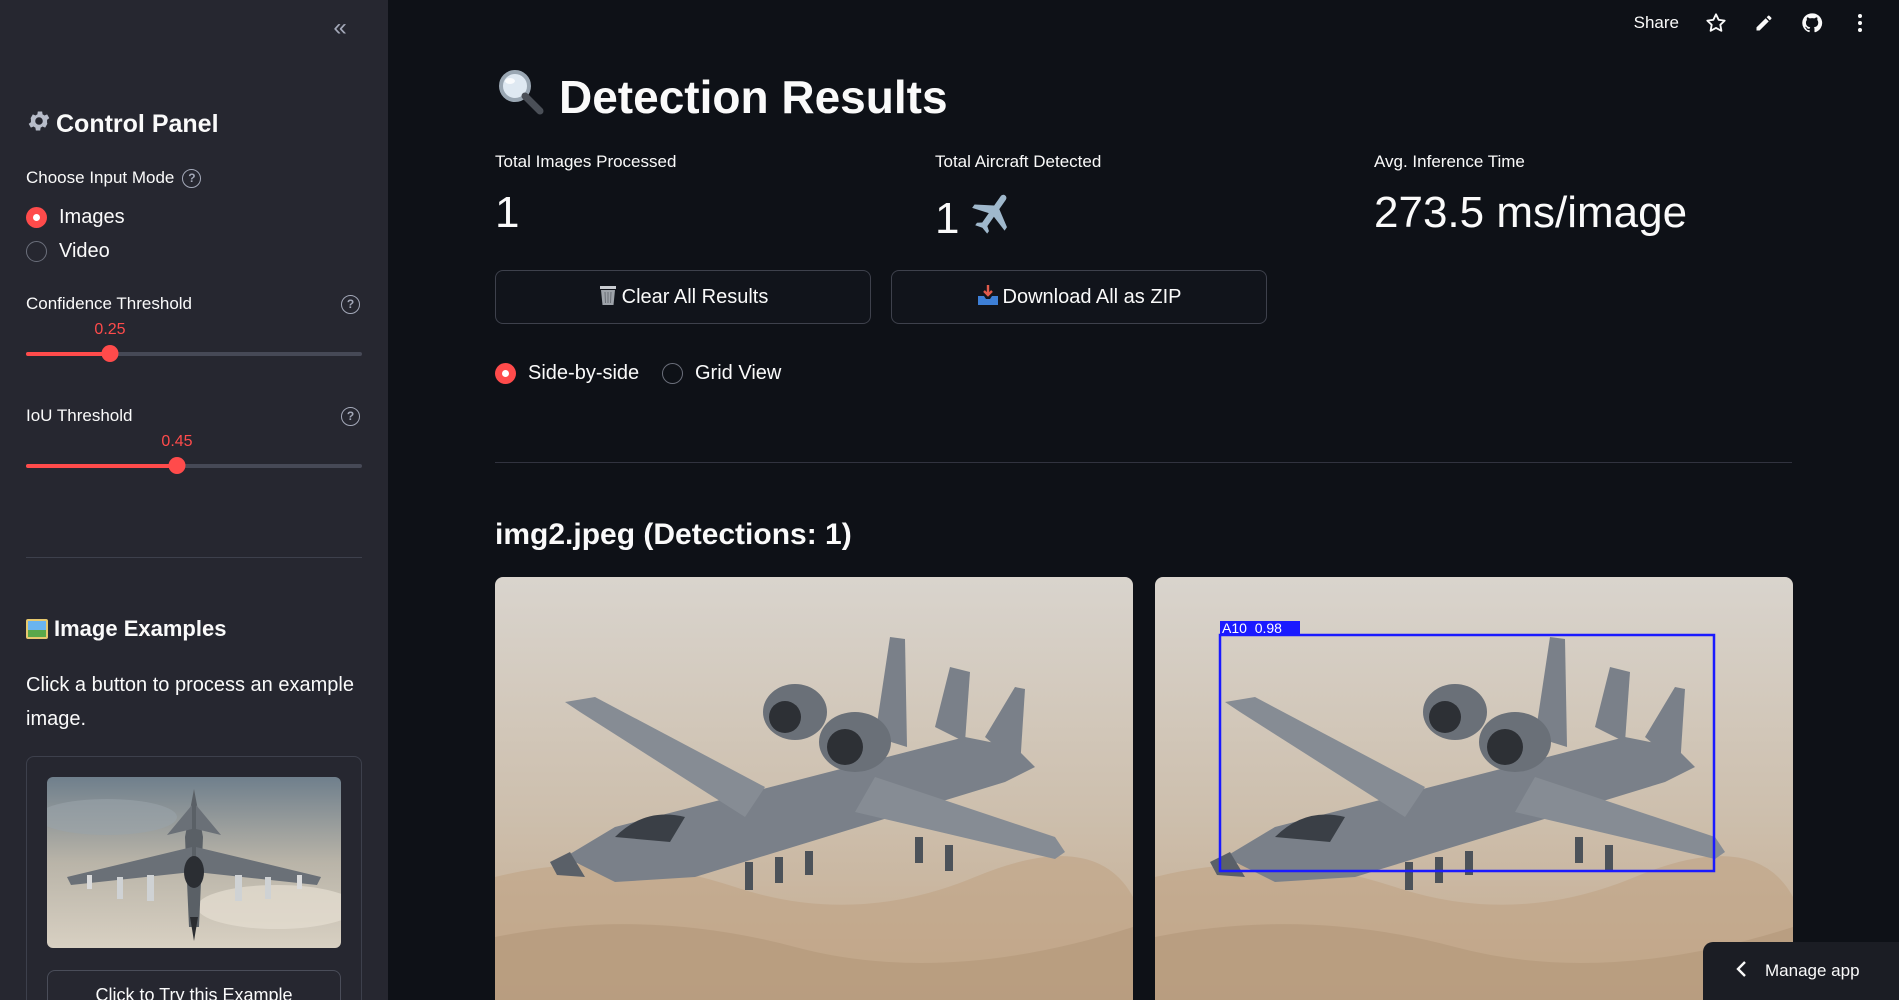 The image size is (1899, 1000). What do you see at coordinates (194, 985) in the screenshot?
I see `try-example-button: Click to Try this Example` at bounding box center [194, 985].